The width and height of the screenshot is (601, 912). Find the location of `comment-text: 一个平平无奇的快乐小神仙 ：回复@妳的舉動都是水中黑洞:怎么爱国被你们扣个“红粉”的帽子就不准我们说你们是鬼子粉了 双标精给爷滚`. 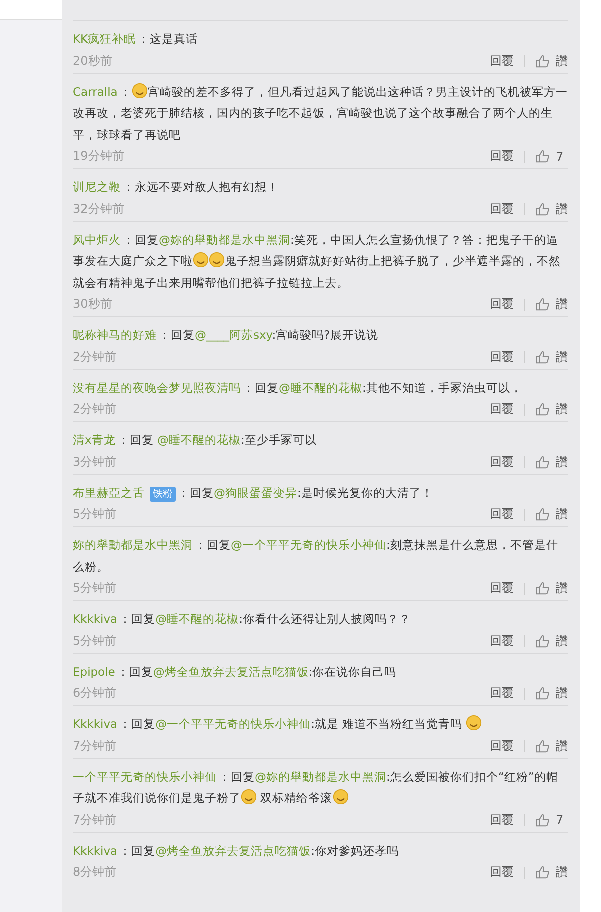

comment-text: 一个平平无奇的快乐小神仙 ：回复@妳的舉動都是水中黑洞:怎么爱国被你们扣个“红粉”的帽子就不准我们说你们是鬼子粉了 双标精给爷滚 is located at coordinates (316, 787).